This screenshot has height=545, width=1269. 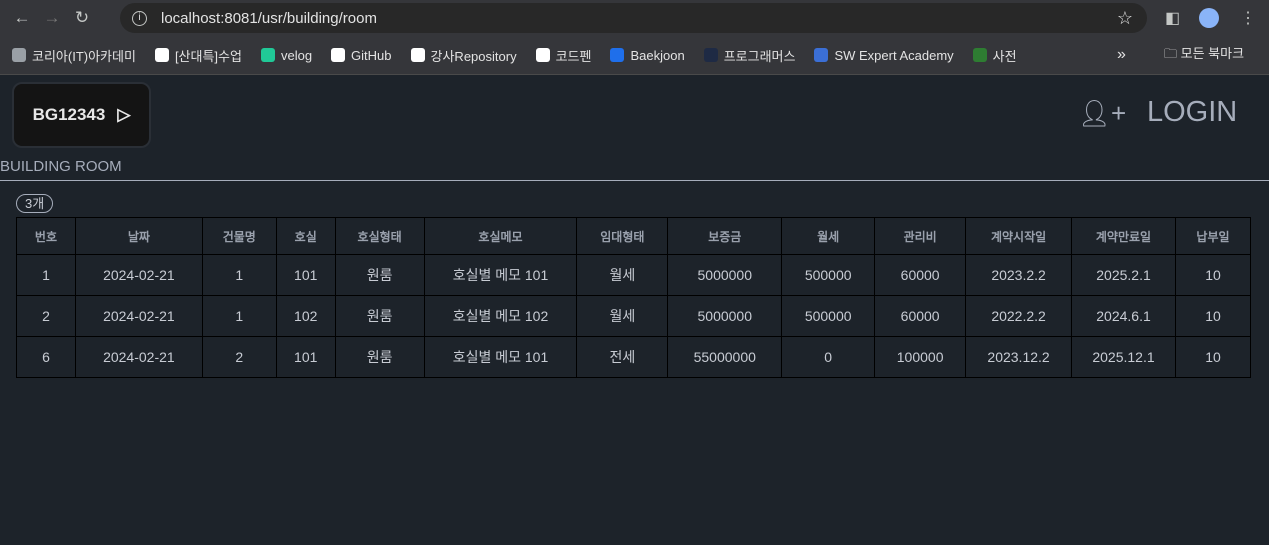 I want to click on column-header: 계약만료일, so click(x=1123, y=236).